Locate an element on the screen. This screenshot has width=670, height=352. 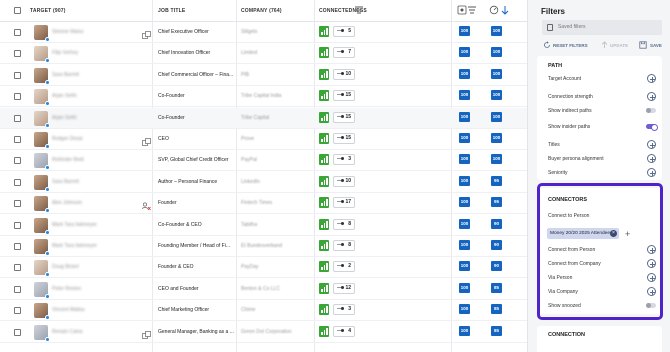
show-indirect-toggle is located at coordinates (651, 110).